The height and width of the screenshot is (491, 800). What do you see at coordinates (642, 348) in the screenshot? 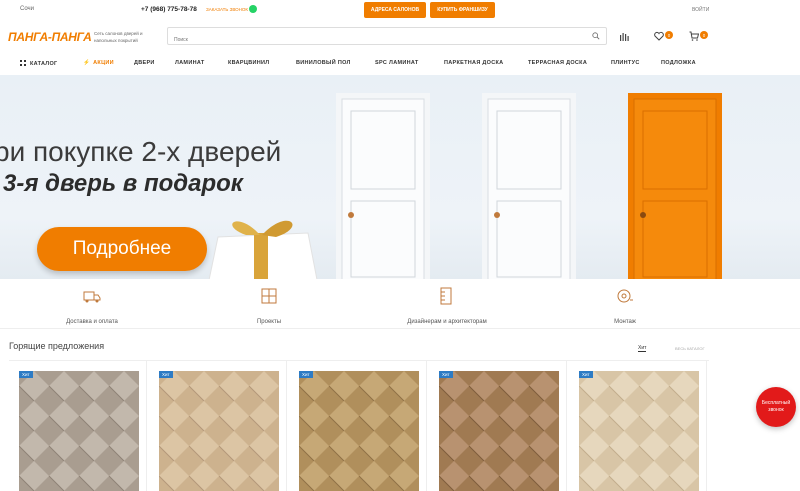
I see `tab-hit: Хит` at bounding box center [642, 348].